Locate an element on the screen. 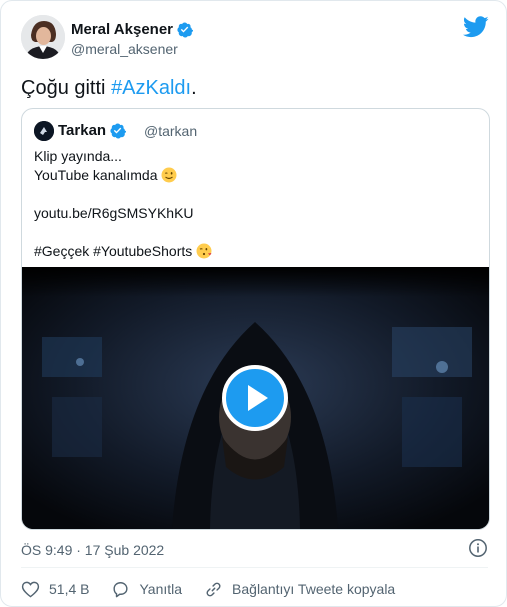  tweet-timestamp: ÖS 9:49 · 17 Şub 2022 is located at coordinates (92, 550).